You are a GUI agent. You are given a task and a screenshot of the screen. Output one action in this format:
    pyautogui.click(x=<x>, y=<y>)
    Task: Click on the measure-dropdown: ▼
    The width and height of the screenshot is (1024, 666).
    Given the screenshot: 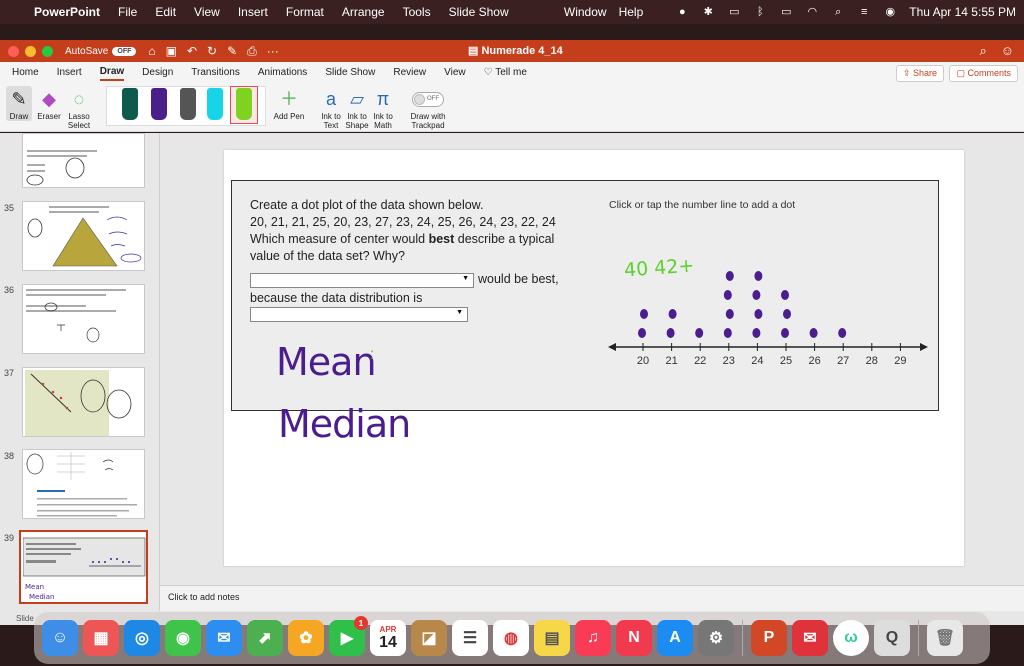 What is the action you would take?
    pyautogui.click(x=362, y=280)
    